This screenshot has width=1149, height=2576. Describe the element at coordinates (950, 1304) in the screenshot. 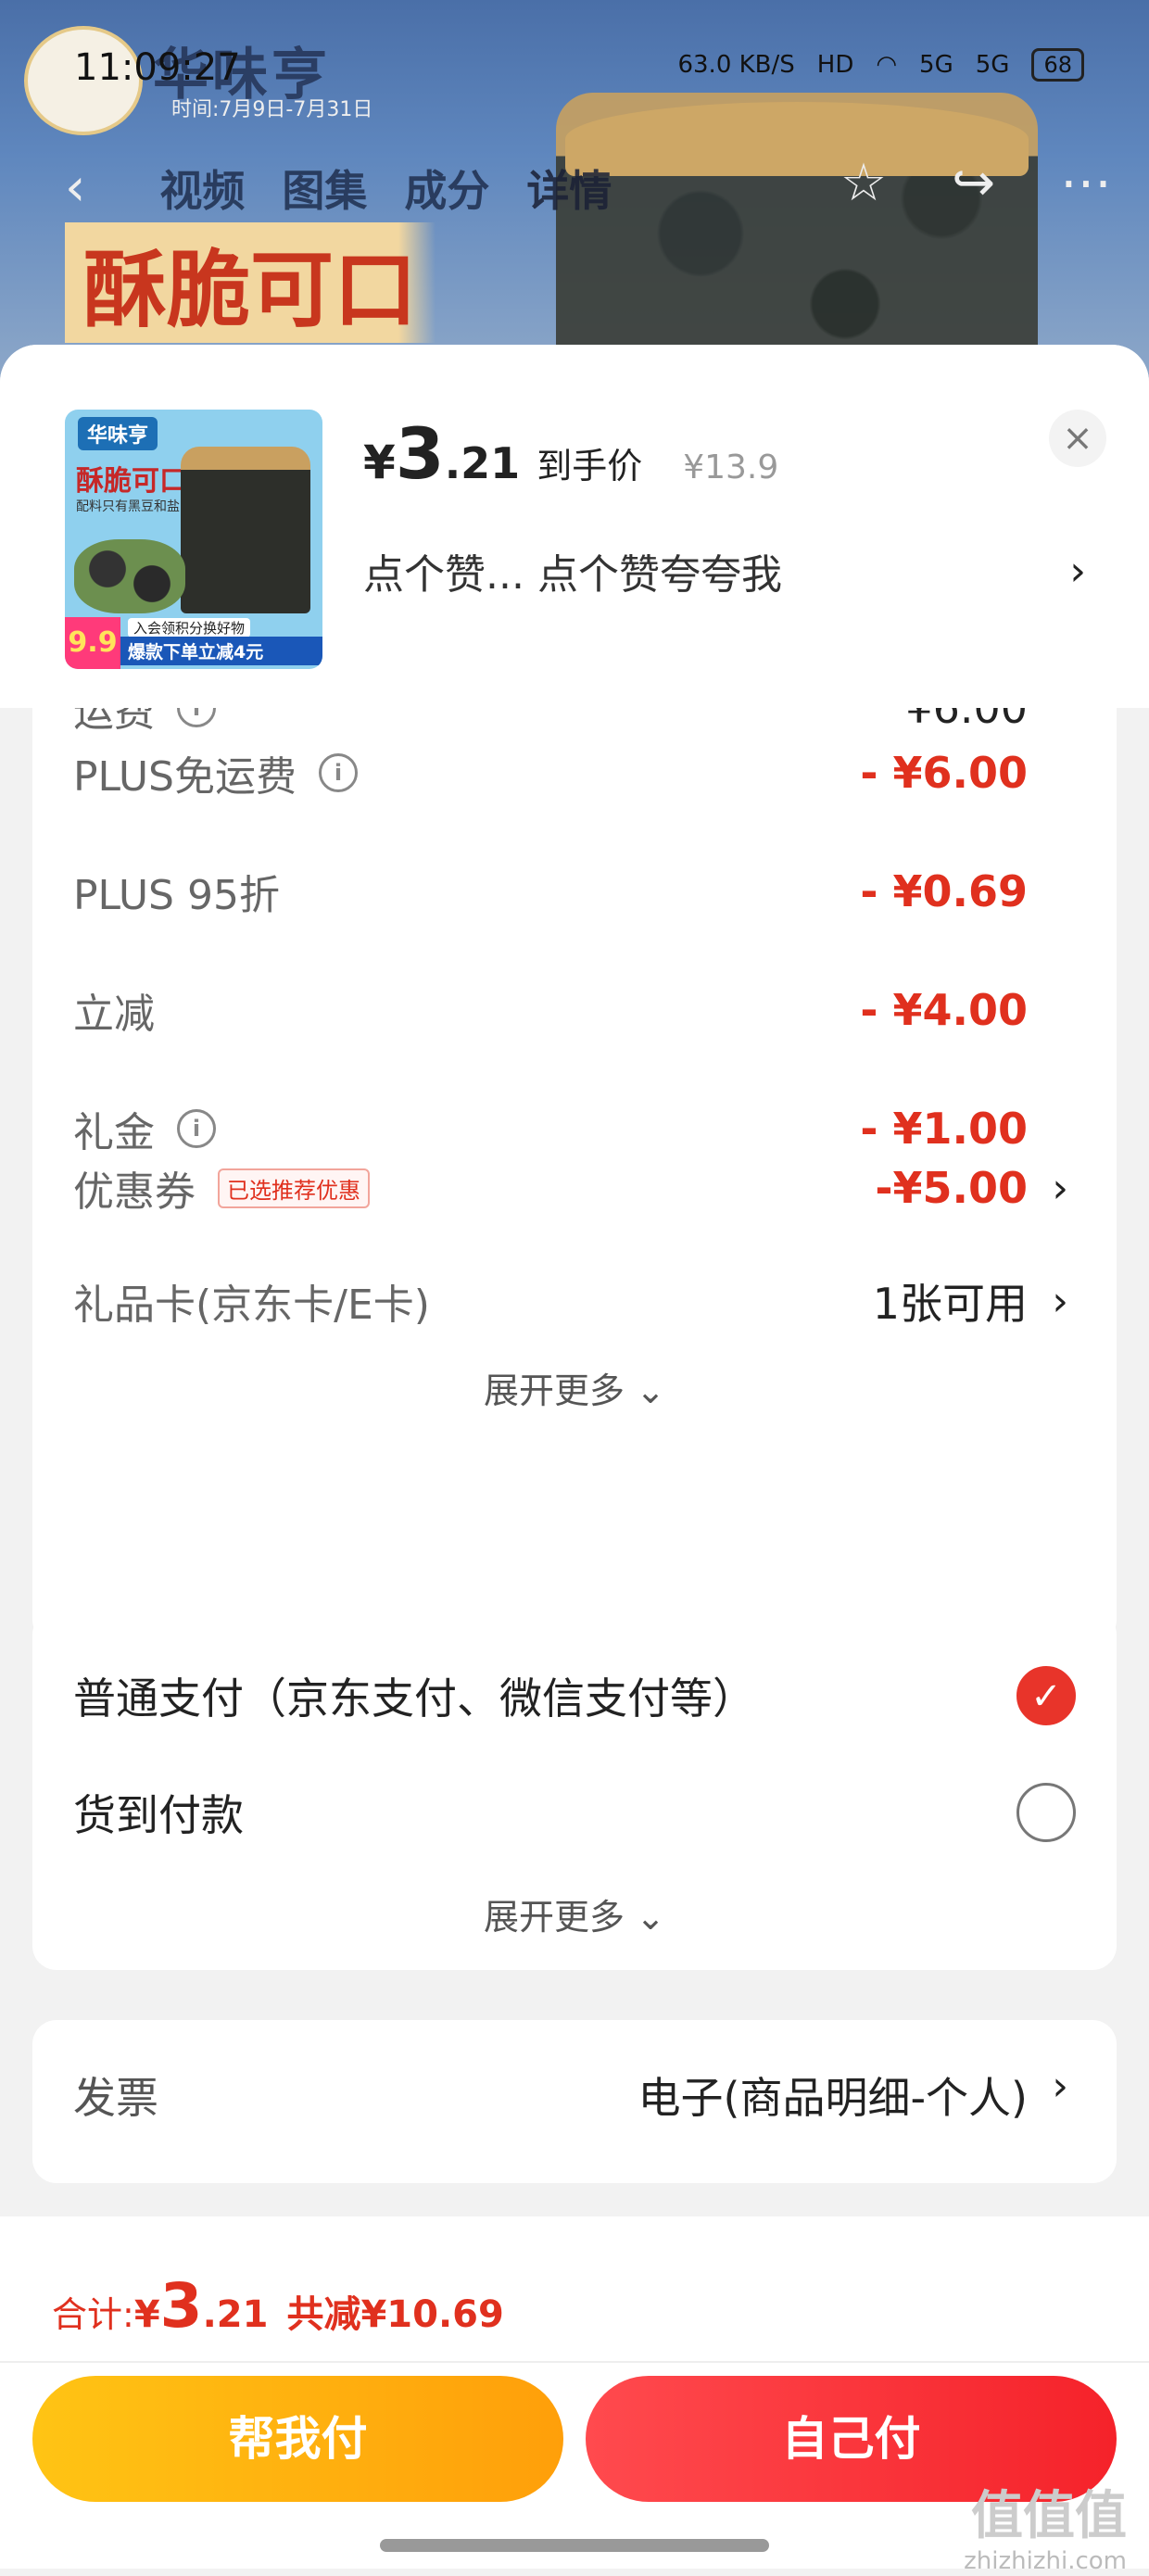

I see `cost-value: 1张可用` at that location.